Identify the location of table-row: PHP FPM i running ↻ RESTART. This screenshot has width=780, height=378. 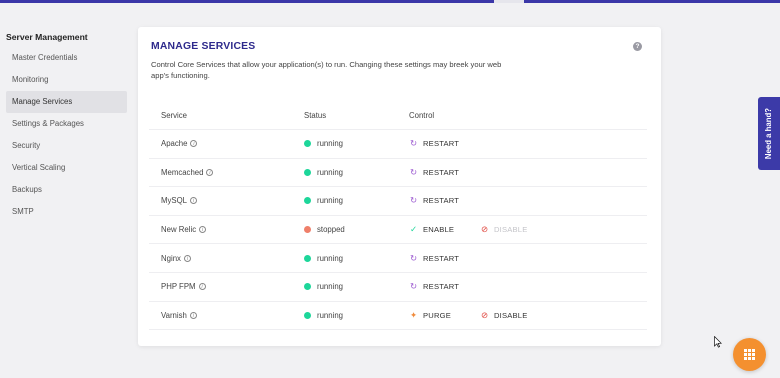
(398, 287).